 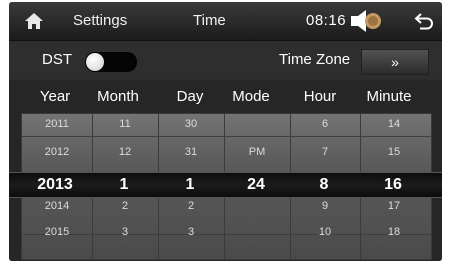 I want to click on header-day: Day, so click(x=190, y=96).